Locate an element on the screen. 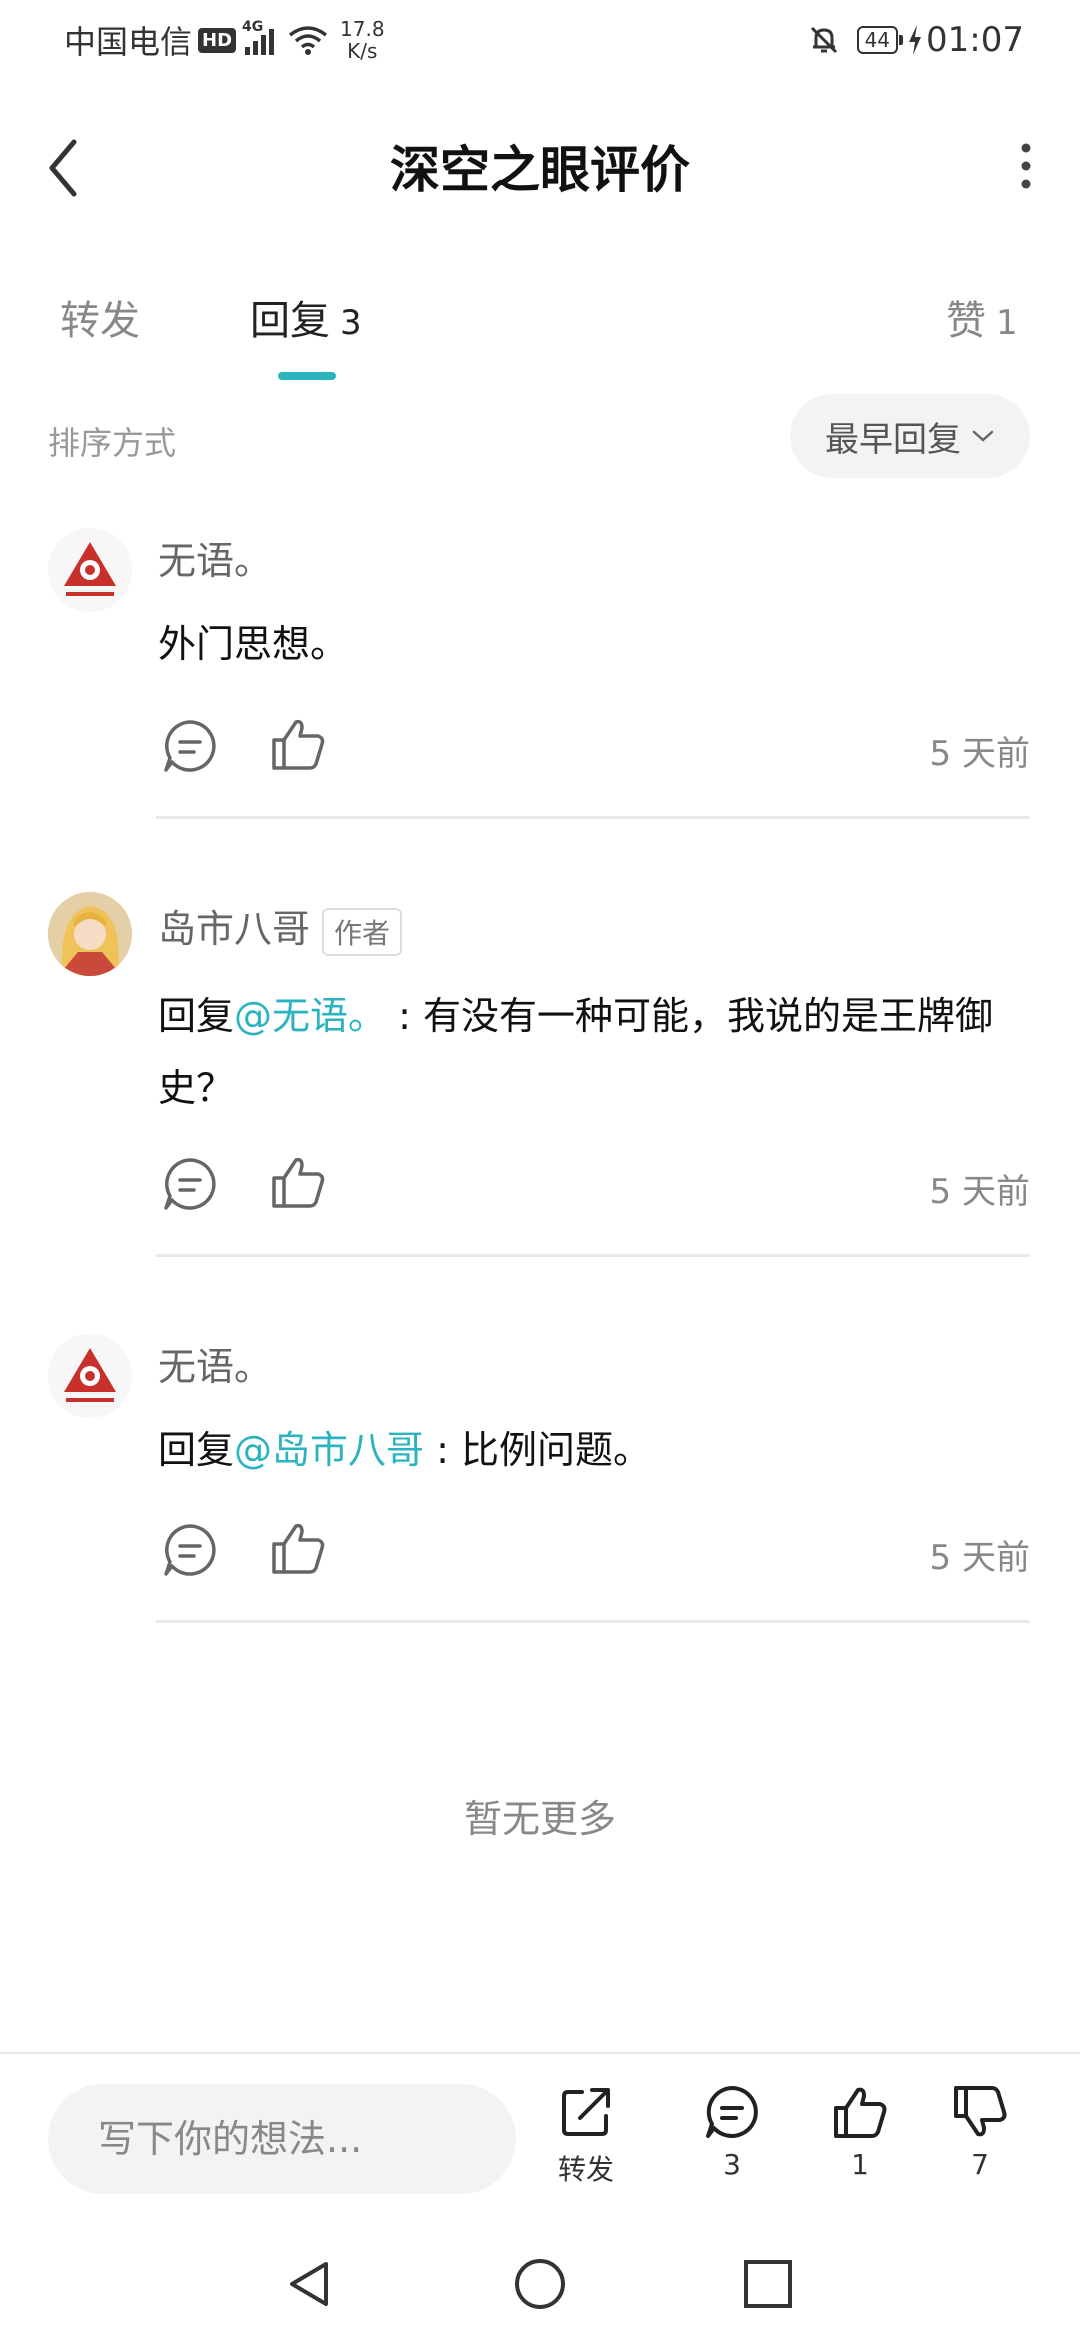 This screenshot has height=2340, width=1080. system-nav-bar is located at coordinates (540, 2283).